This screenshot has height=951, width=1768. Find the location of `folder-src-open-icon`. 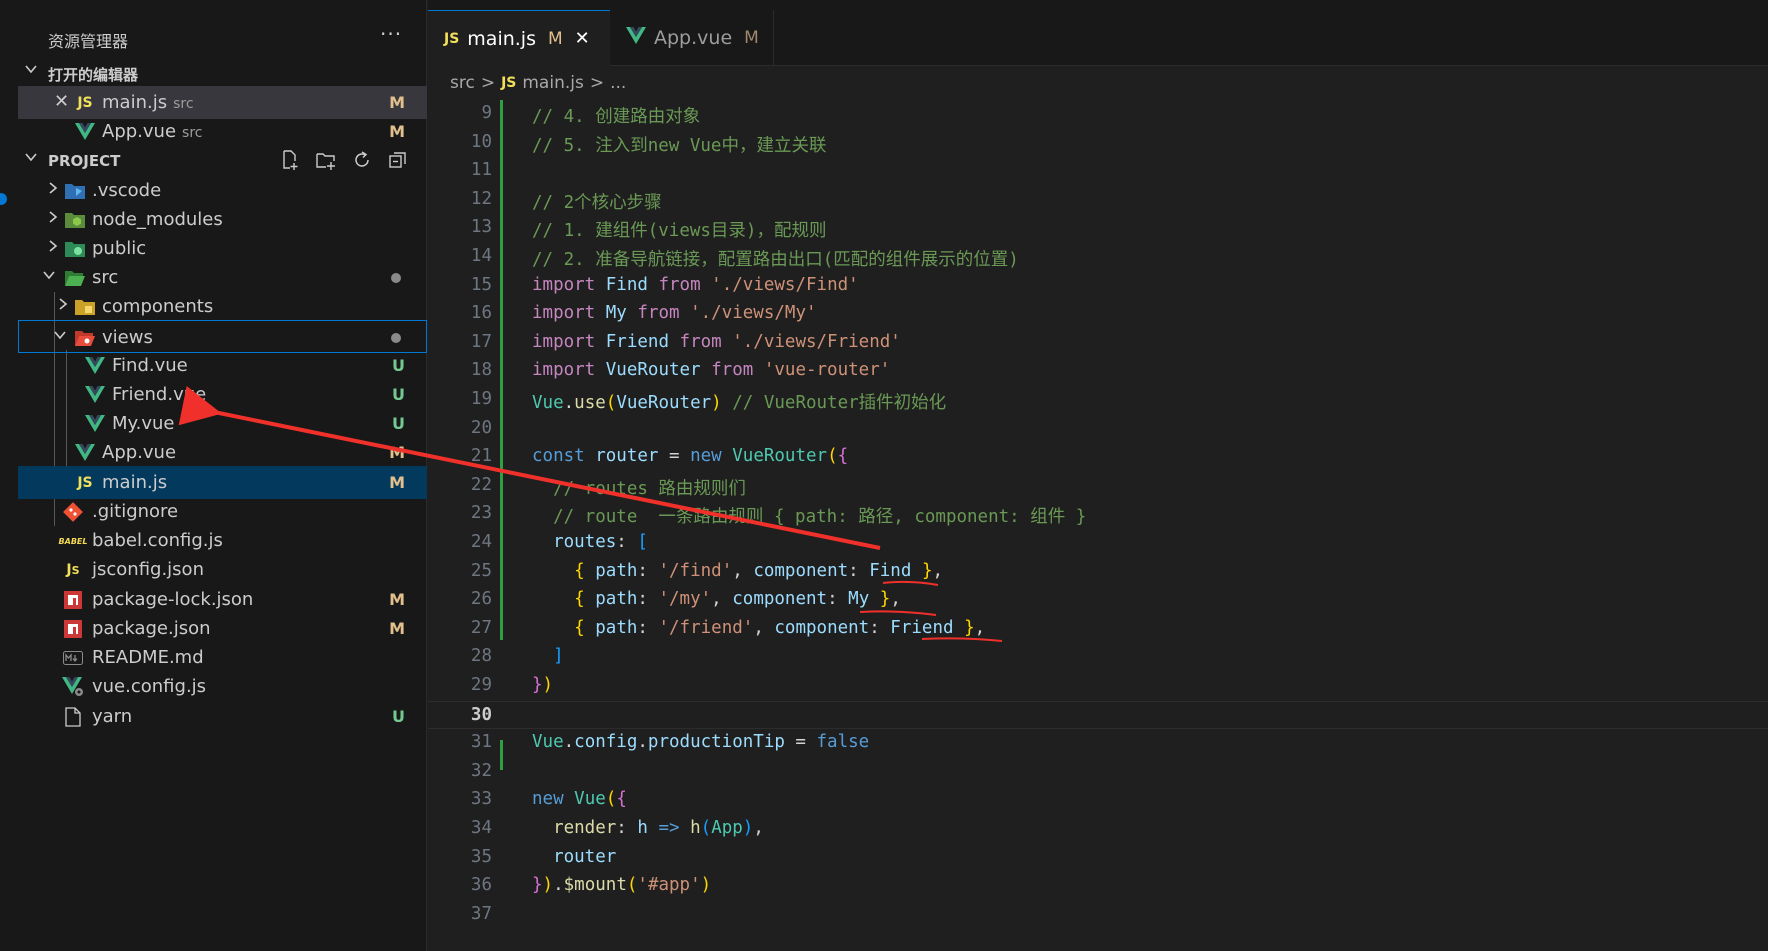

folder-src-open-icon is located at coordinates (75, 278).